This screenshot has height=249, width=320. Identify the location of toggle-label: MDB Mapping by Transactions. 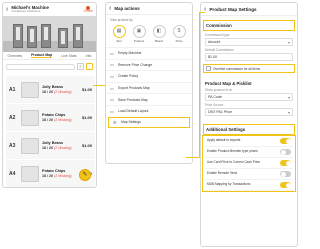
(229, 184).